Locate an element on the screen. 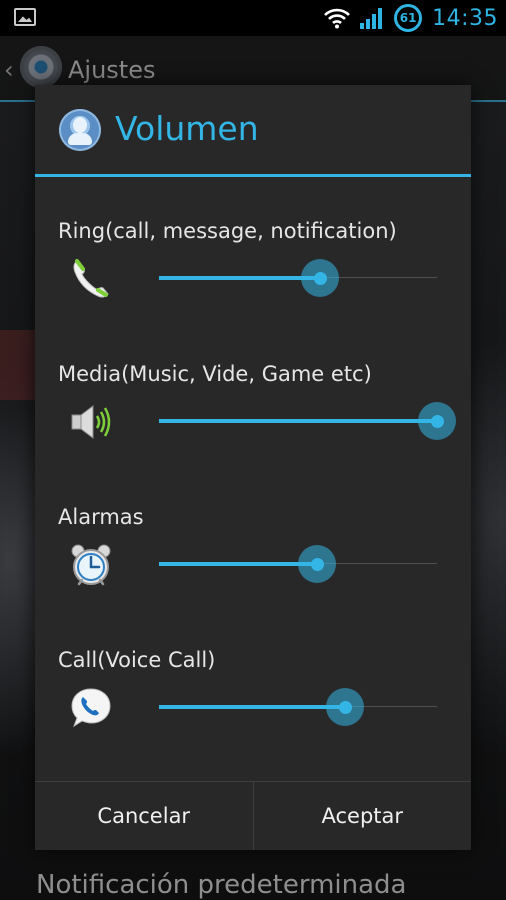 This screenshot has width=506, height=900. alarm-clock-icon is located at coordinates (91, 565).